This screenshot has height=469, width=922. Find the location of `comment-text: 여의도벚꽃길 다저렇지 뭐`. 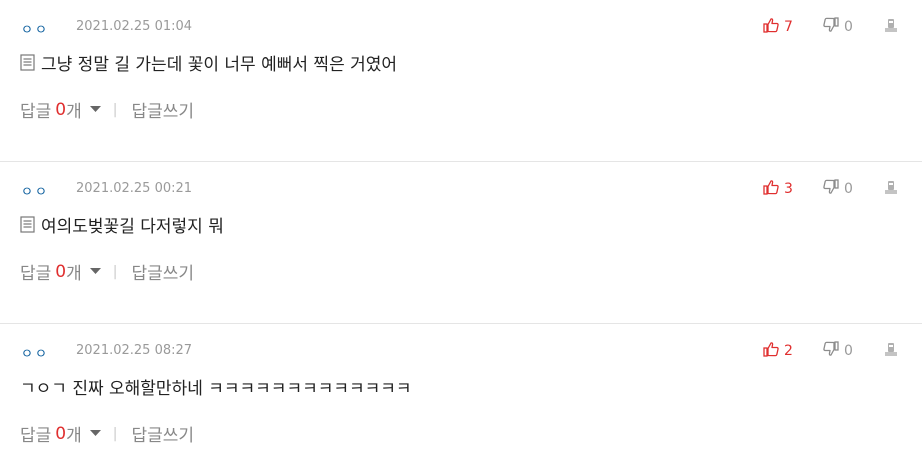

comment-text: 여의도벚꽃길 다저렇지 뭐 is located at coordinates (132, 227).